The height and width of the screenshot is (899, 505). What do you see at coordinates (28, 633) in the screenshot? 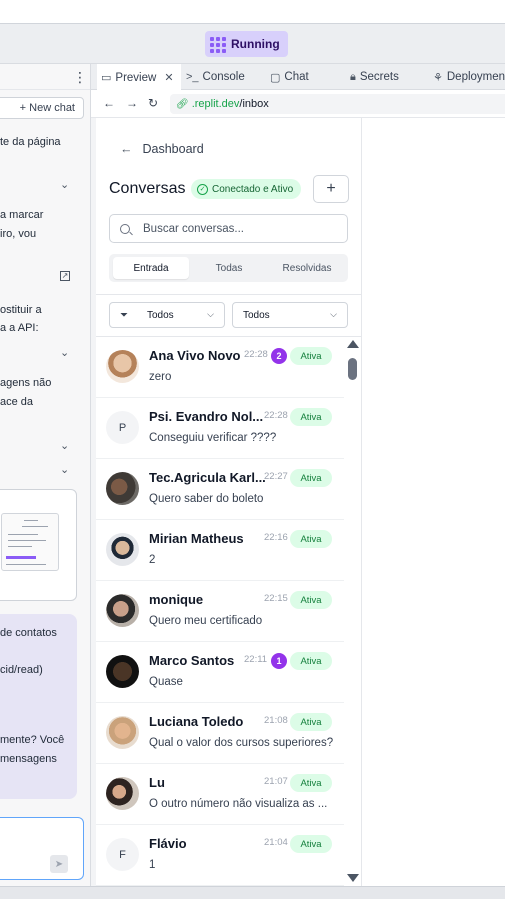
I see `chat-text-line: de contatos` at bounding box center [28, 633].